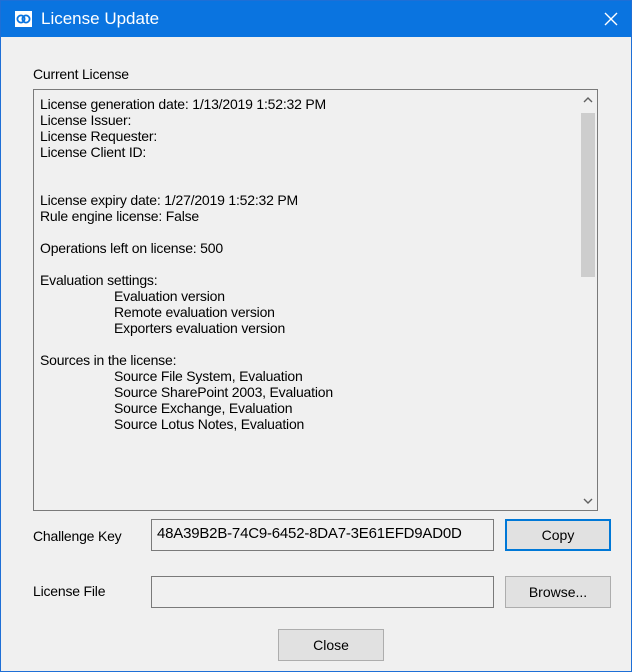 Image resolution: width=632 pixels, height=672 pixels. What do you see at coordinates (120, 216) in the screenshot?
I see `license-line: Rule engine license: False` at bounding box center [120, 216].